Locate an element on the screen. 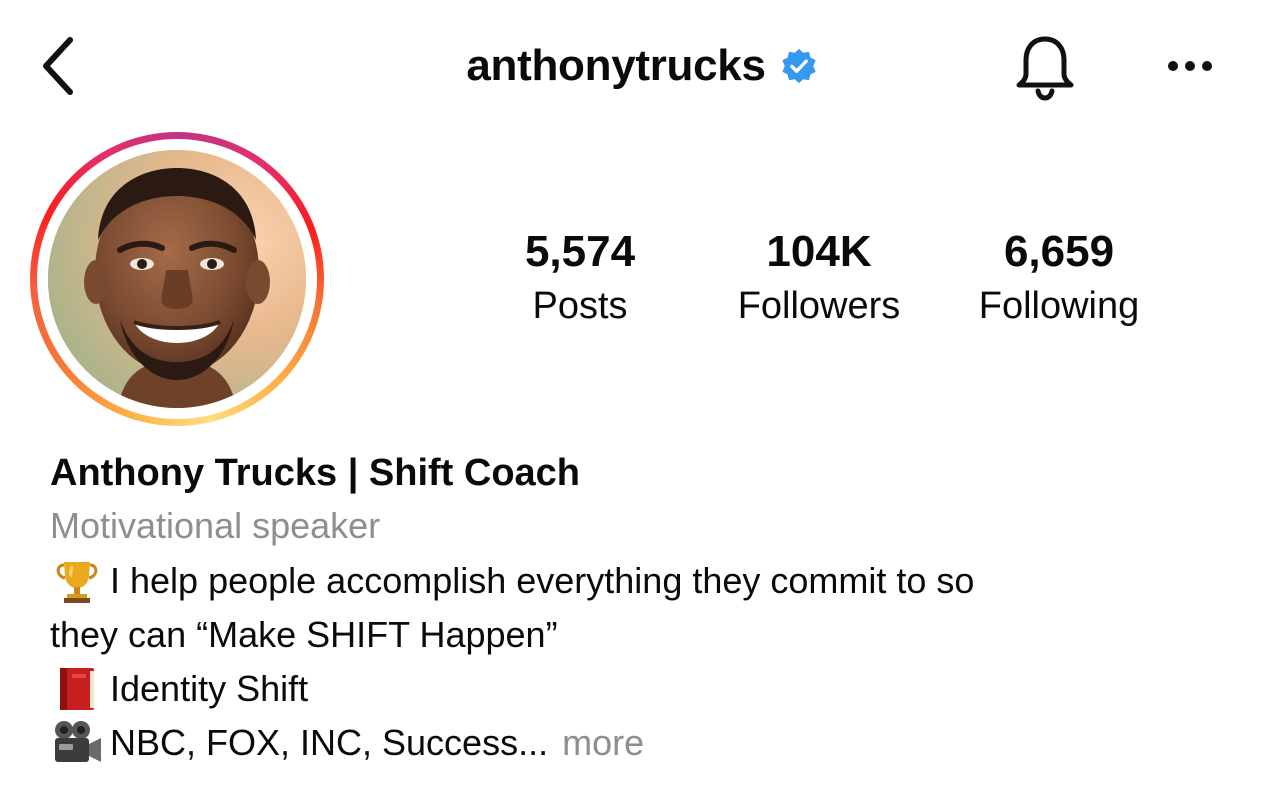  bio-text-line-3: Identity Shift is located at coordinates (209, 688).